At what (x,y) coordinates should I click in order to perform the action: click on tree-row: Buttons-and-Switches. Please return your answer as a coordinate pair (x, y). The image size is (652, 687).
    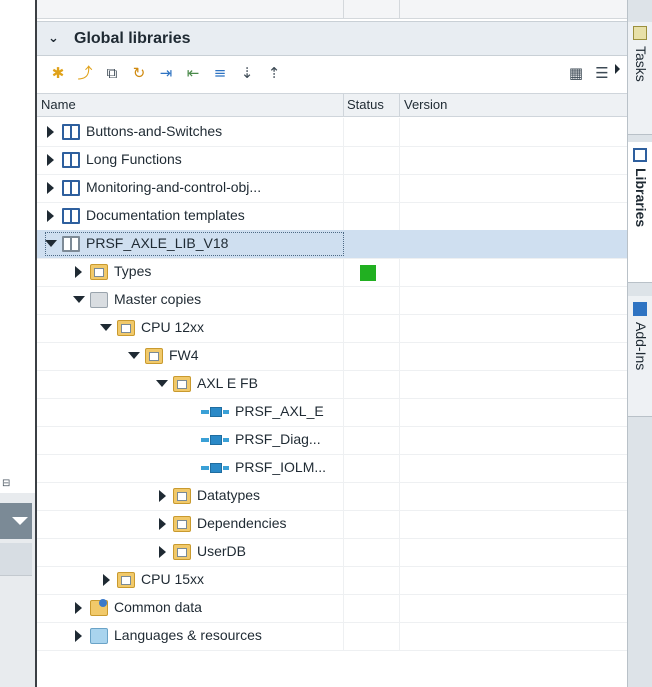
    Looking at the image, I should click on (333, 132).